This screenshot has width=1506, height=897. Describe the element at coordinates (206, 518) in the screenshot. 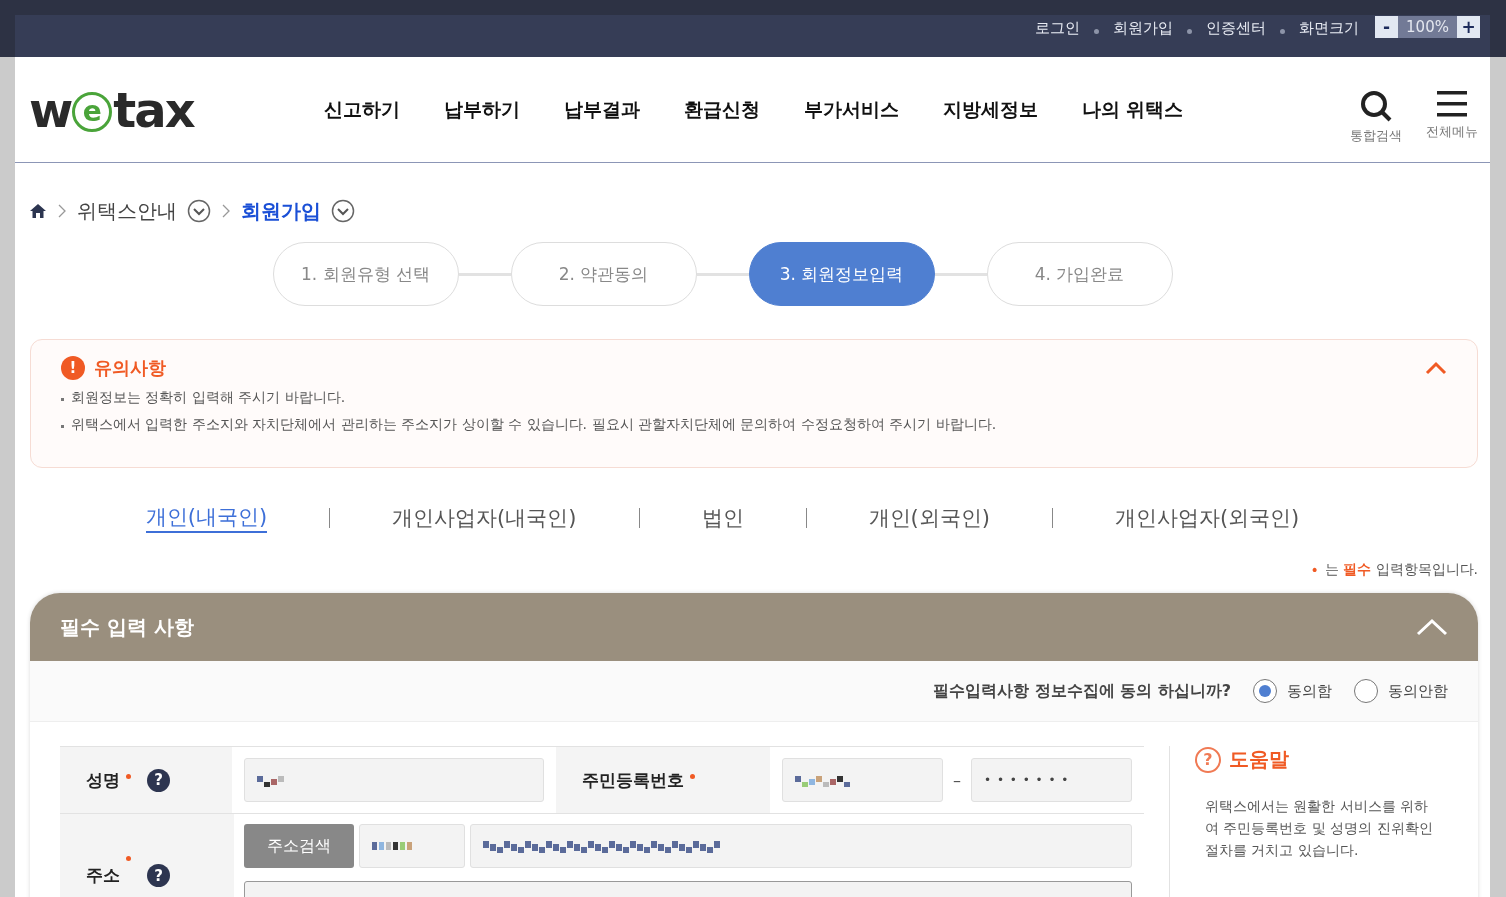

I see `member-type-tab: 개인(내국인)` at that location.